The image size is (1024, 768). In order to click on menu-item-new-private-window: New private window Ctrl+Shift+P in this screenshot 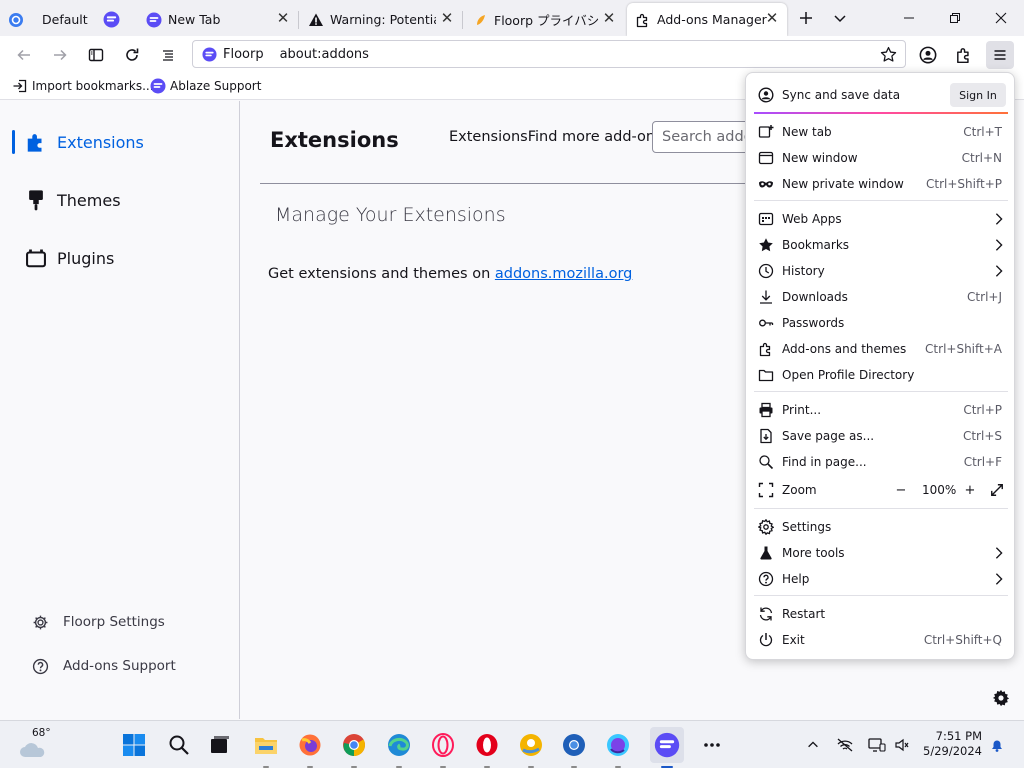, I will do `click(880, 184)`.